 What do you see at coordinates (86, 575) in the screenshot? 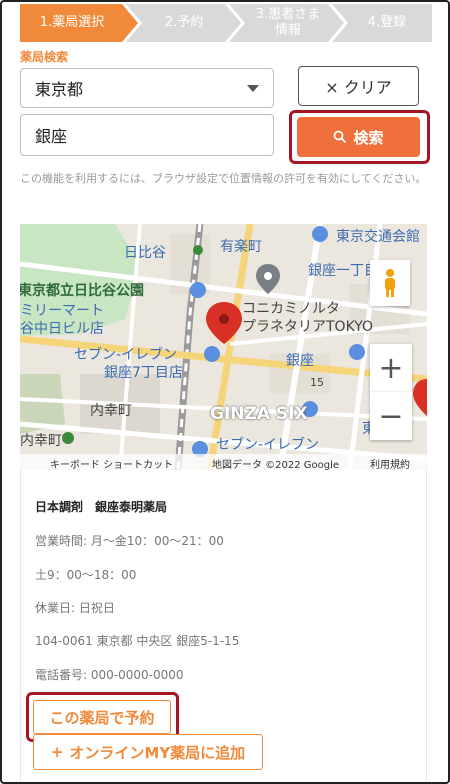
I see `pharmacy-hours-saturday: 土9：00〜18：00` at bounding box center [86, 575].